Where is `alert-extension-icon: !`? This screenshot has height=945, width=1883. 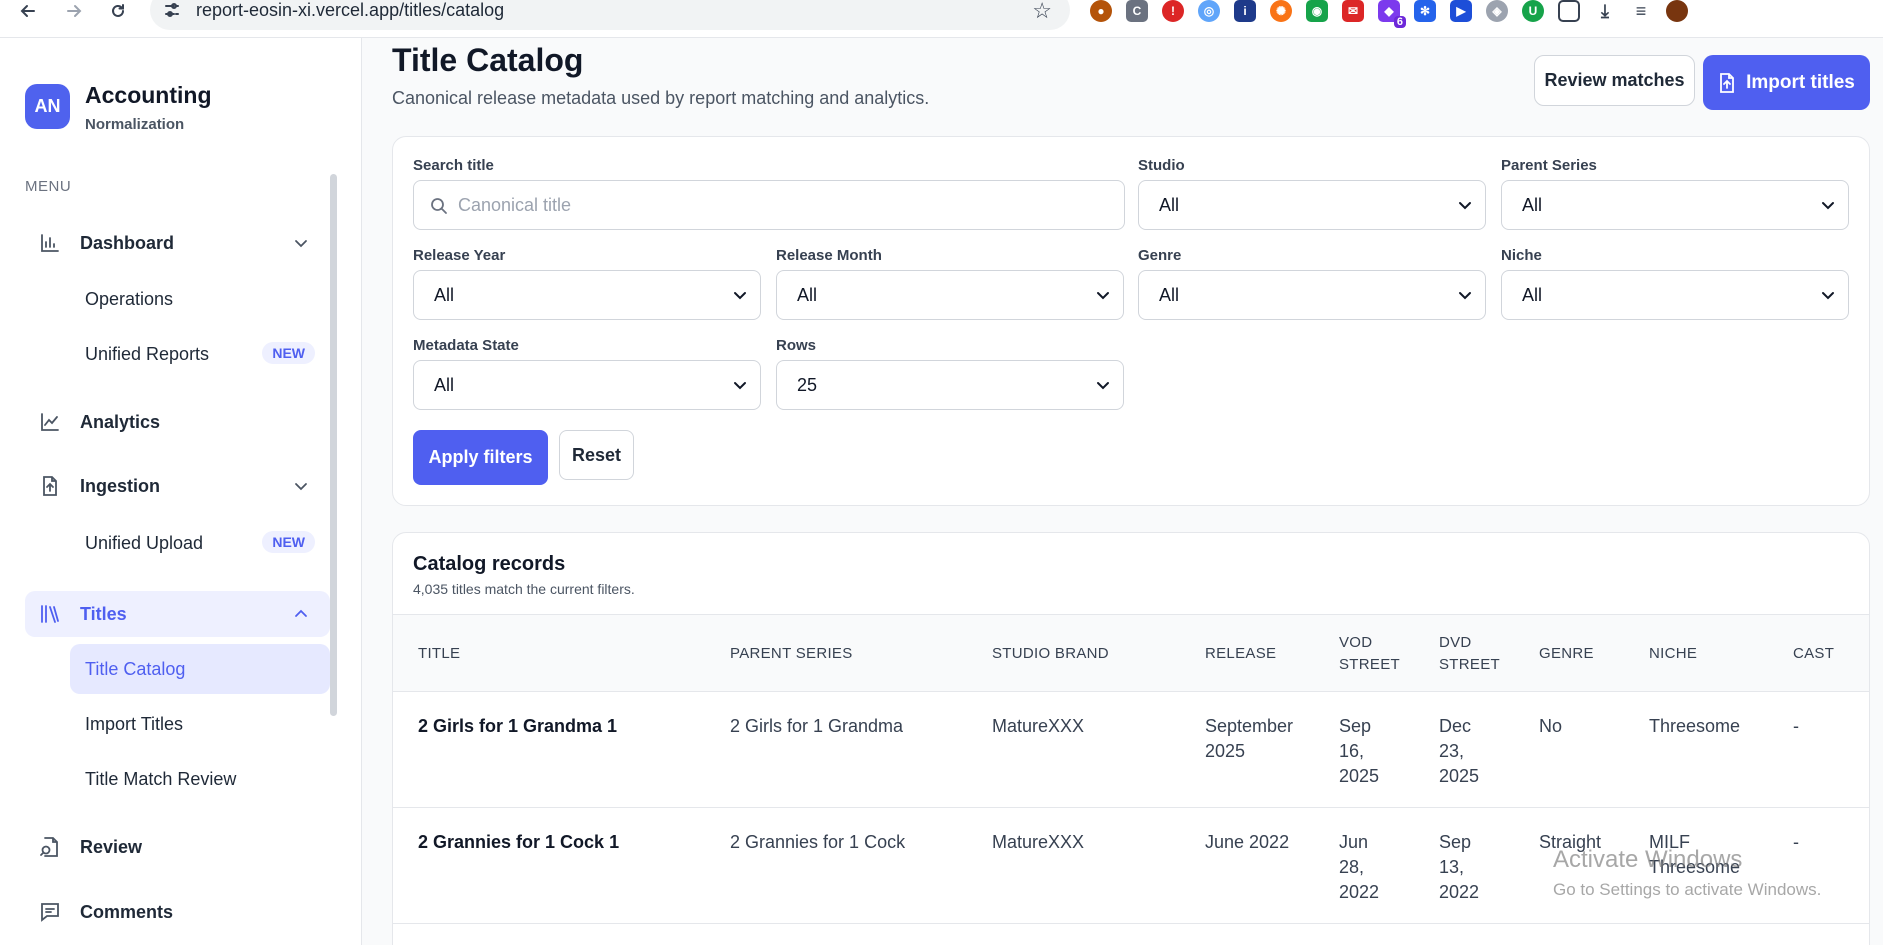 alert-extension-icon: ! is located at coordinates (1173, 11).